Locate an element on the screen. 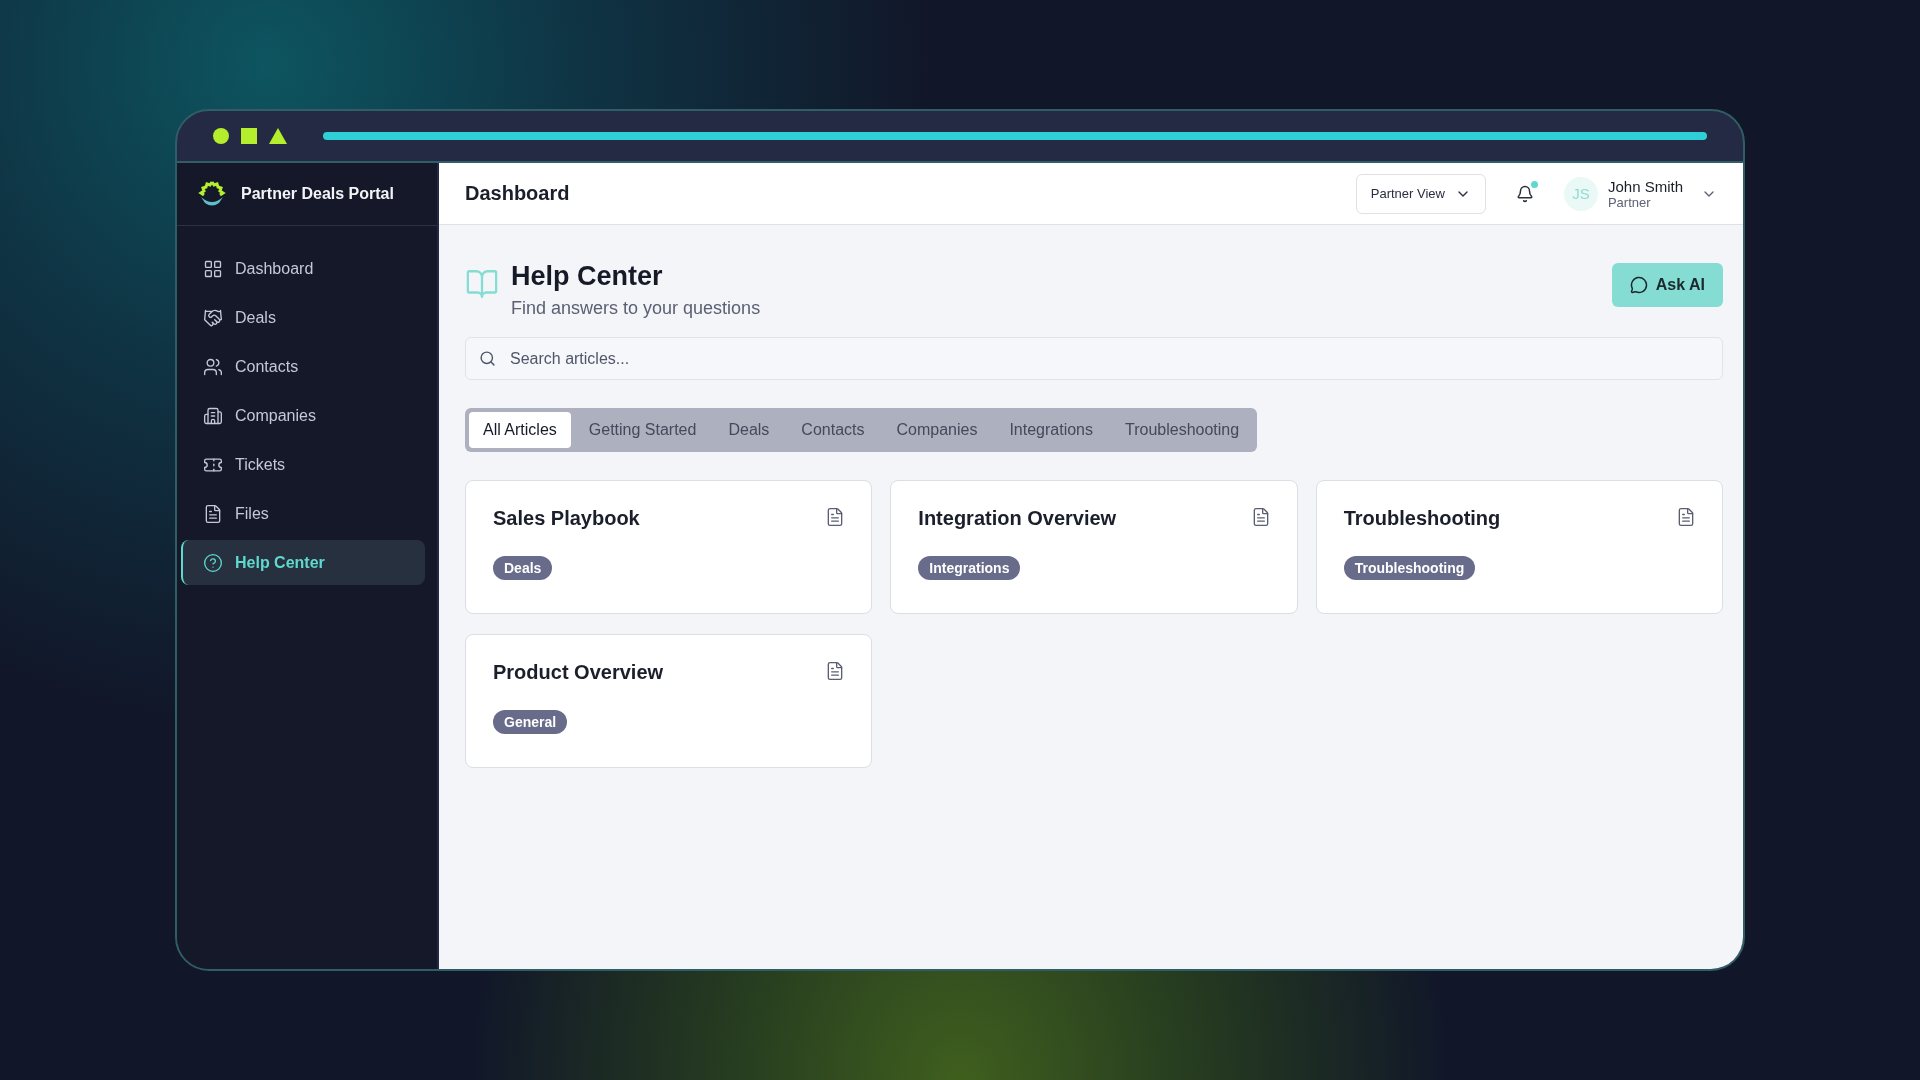 This screenshot has height=1080, width=1920. view-select: Partner View is located at coordinates (1420, 193).